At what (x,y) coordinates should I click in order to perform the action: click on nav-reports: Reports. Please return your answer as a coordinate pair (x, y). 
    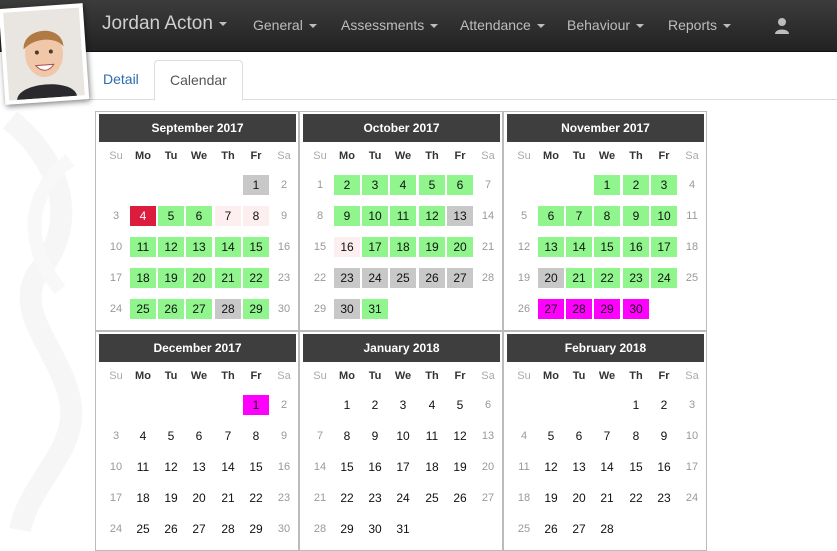
    Looking at the image, I should click on (700, 25).